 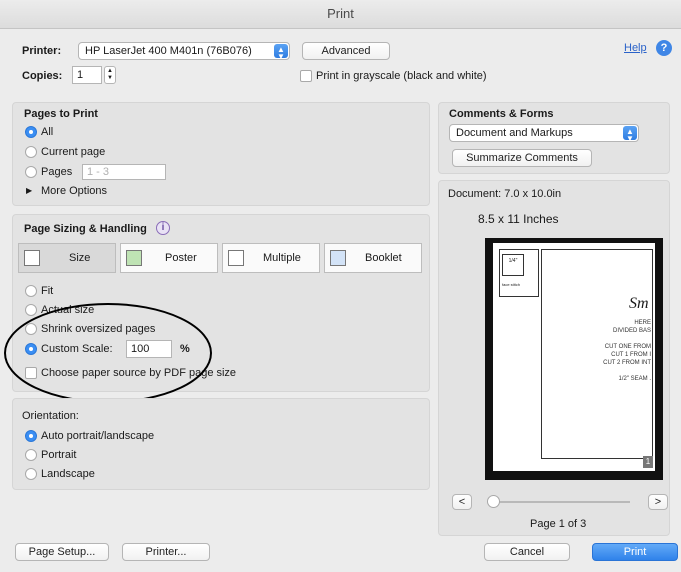 I want to click on summarize-comments-button: Summarize Comments, so click(x=522, y=158).